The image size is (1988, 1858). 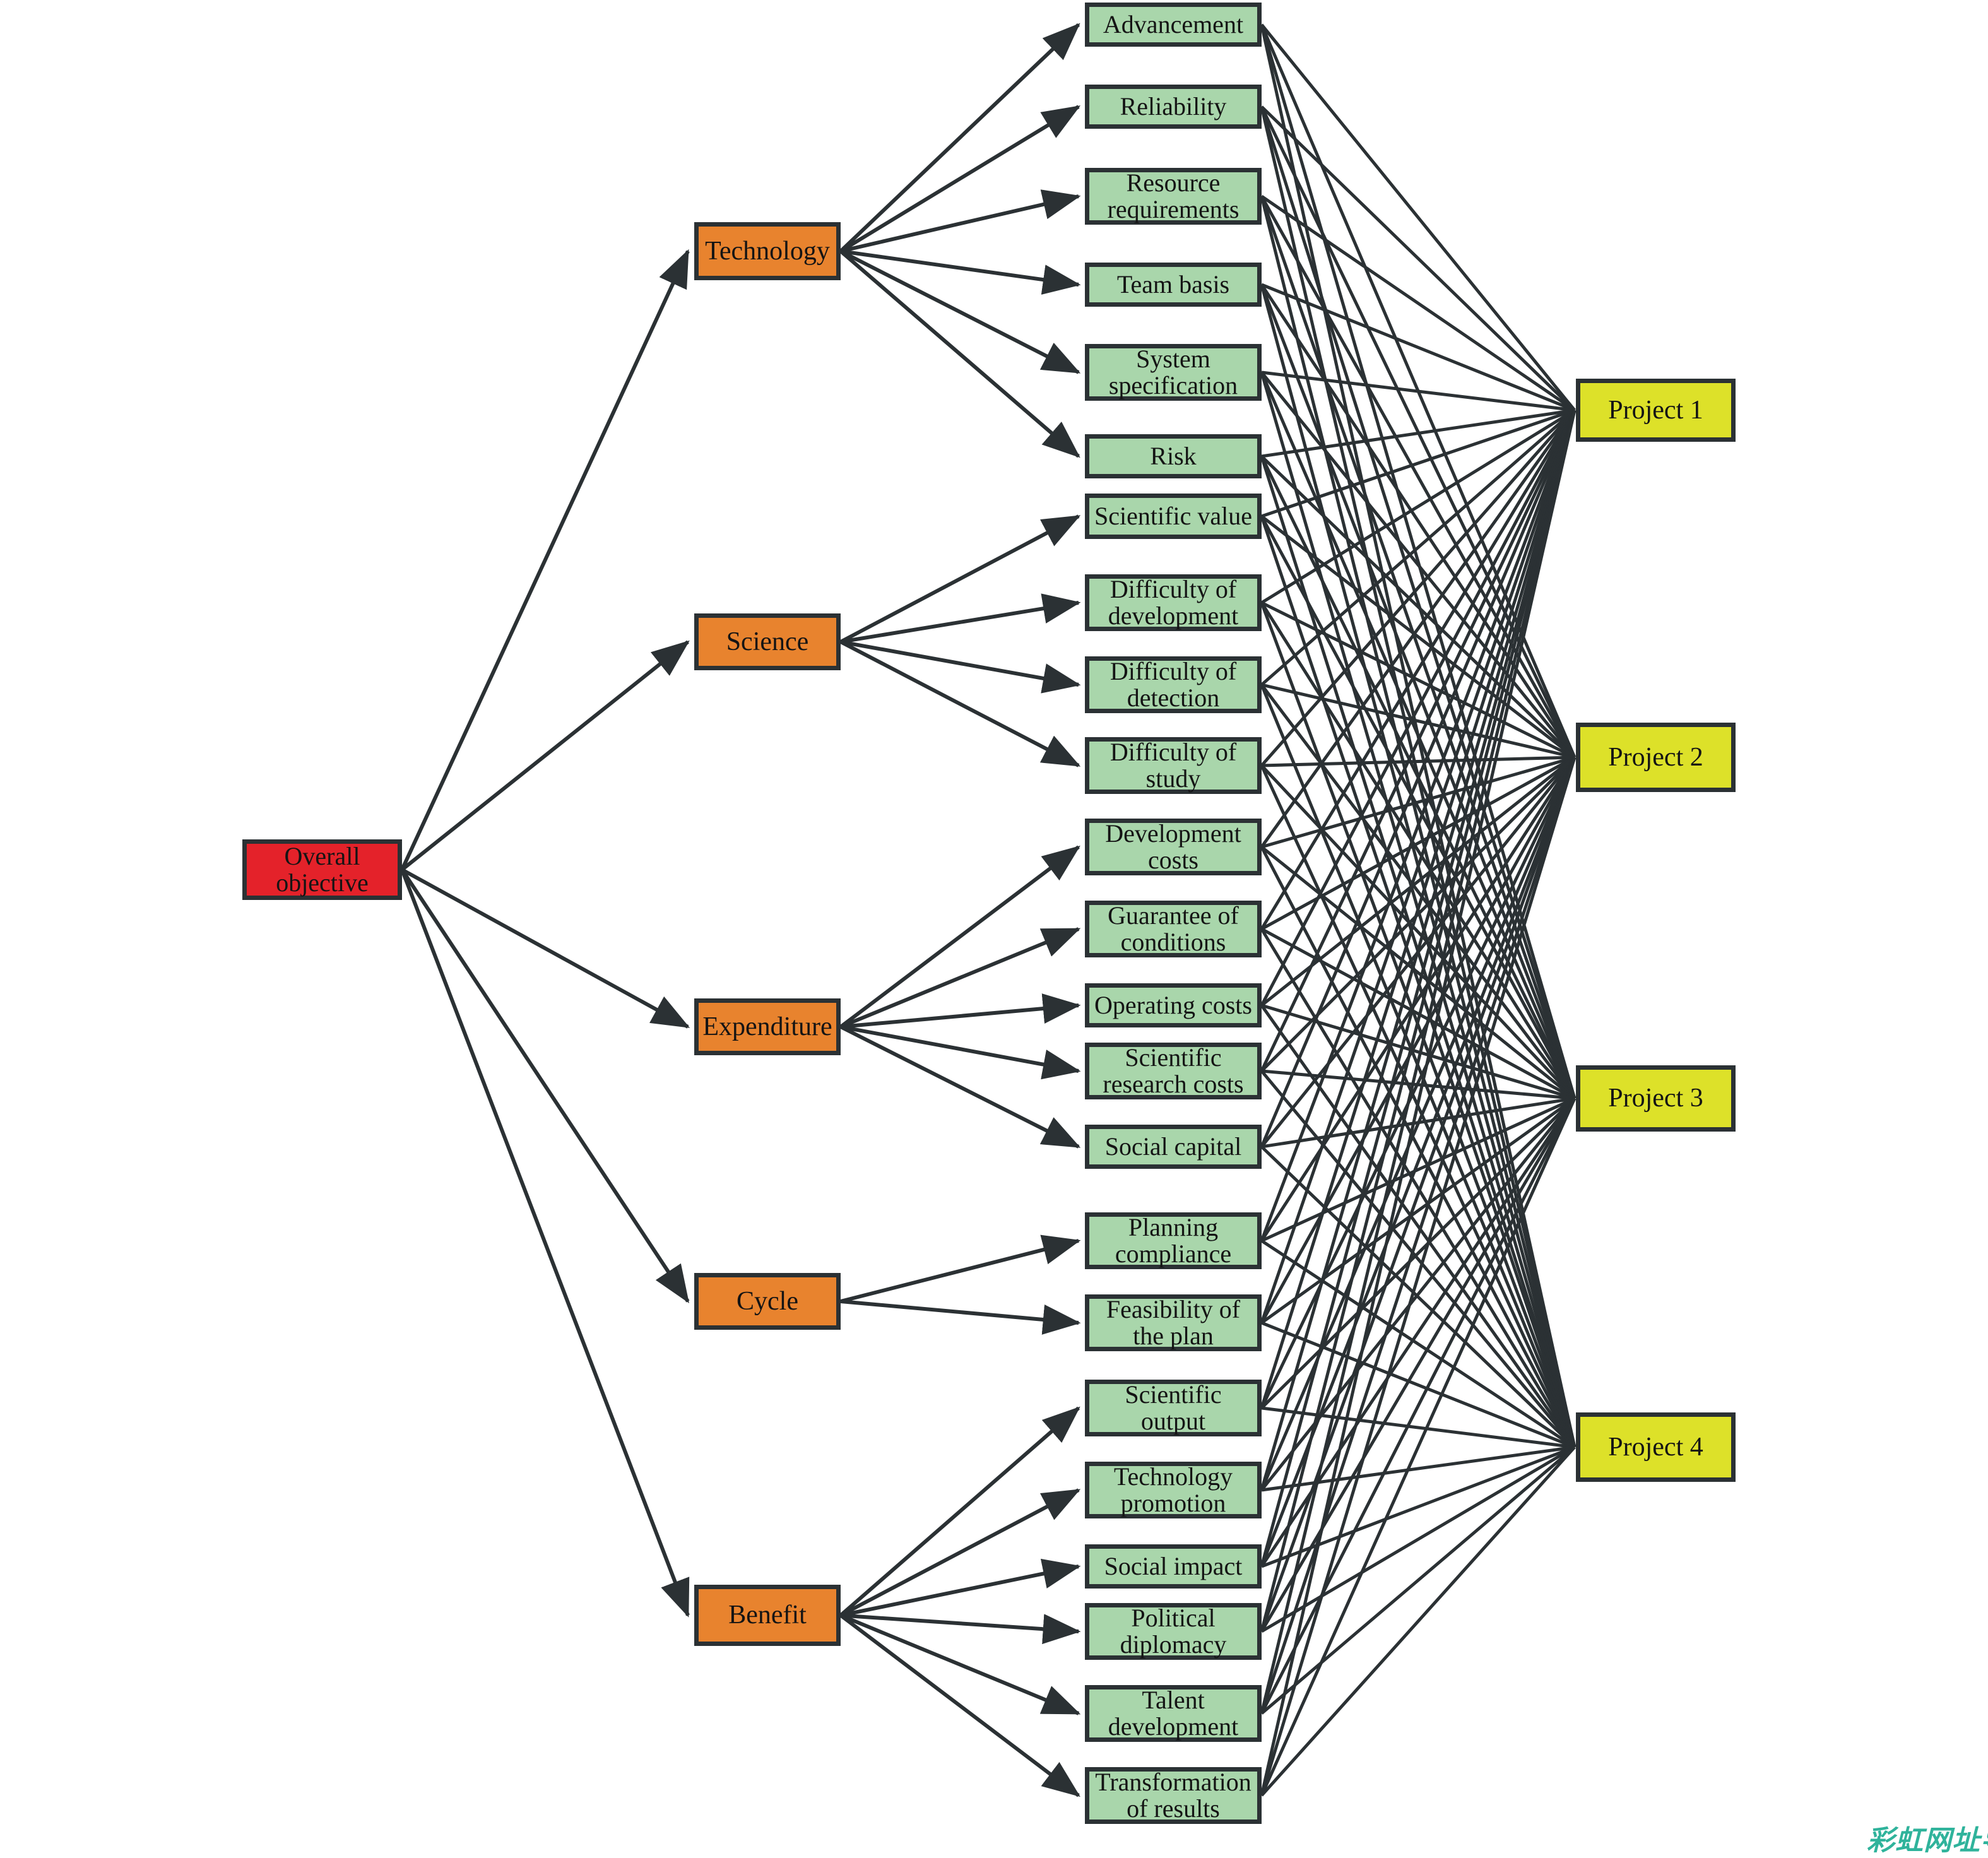 I want to click on node-label: Development costs, so click(x=1173, y=846).